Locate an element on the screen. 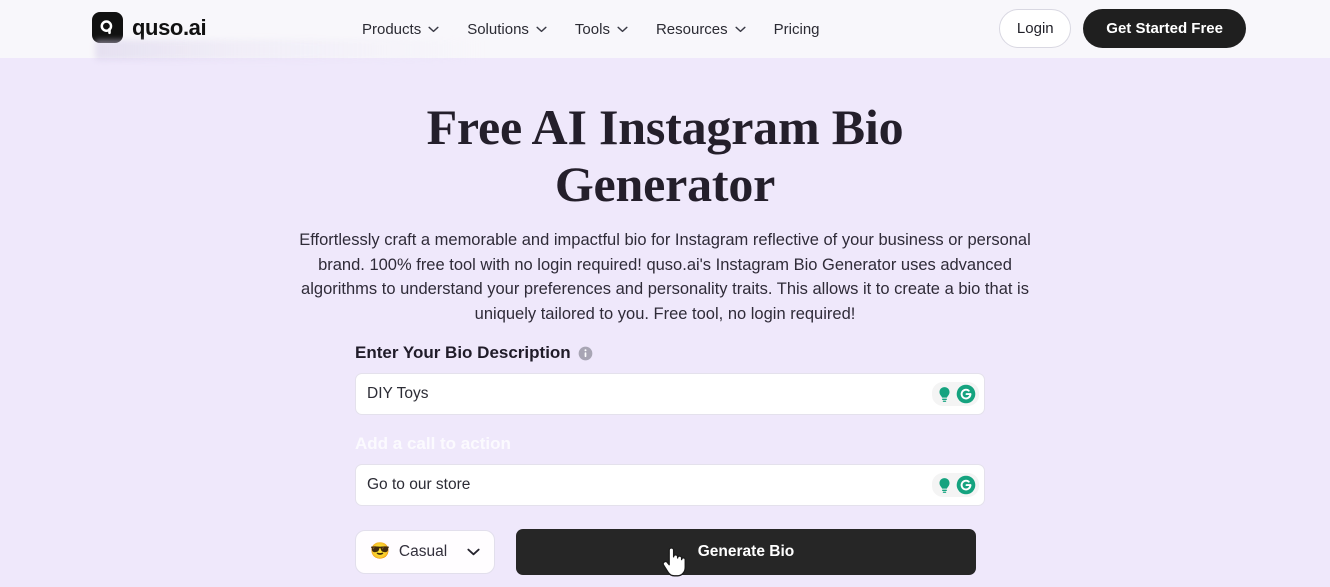 The width and height of the screenshot is (1330, 587). info-icon is located at coordinates (585, 353).